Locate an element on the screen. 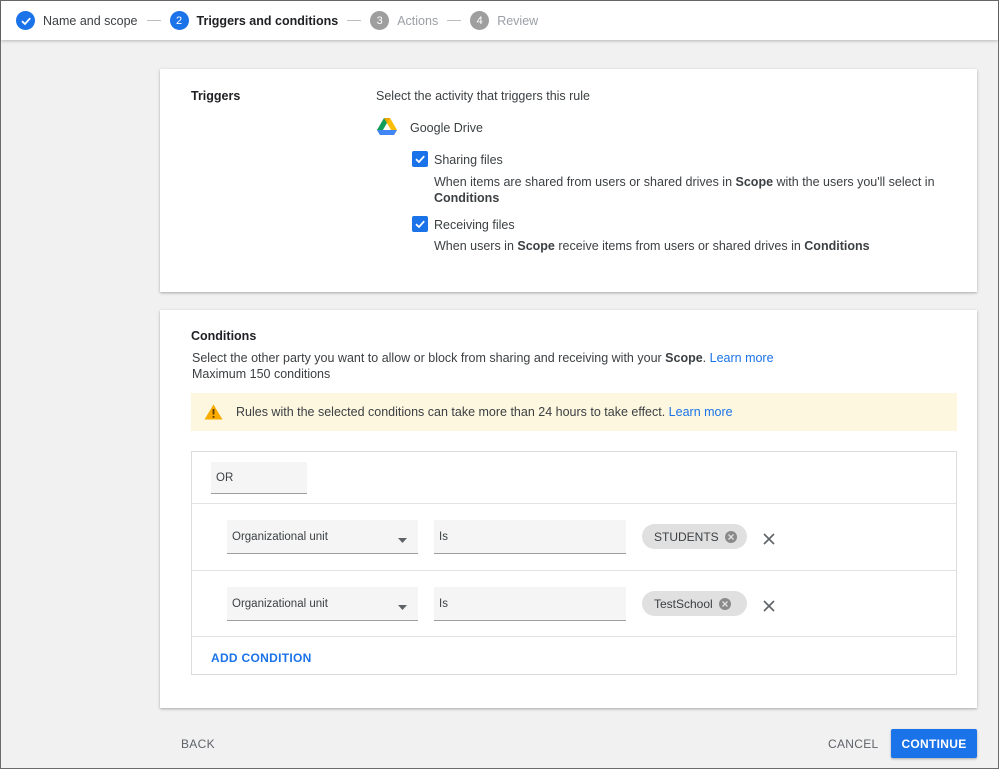 This screenshot has height=769, width=999. add-condition-button: ADD CONDITION is located at coordinates (261, 658).